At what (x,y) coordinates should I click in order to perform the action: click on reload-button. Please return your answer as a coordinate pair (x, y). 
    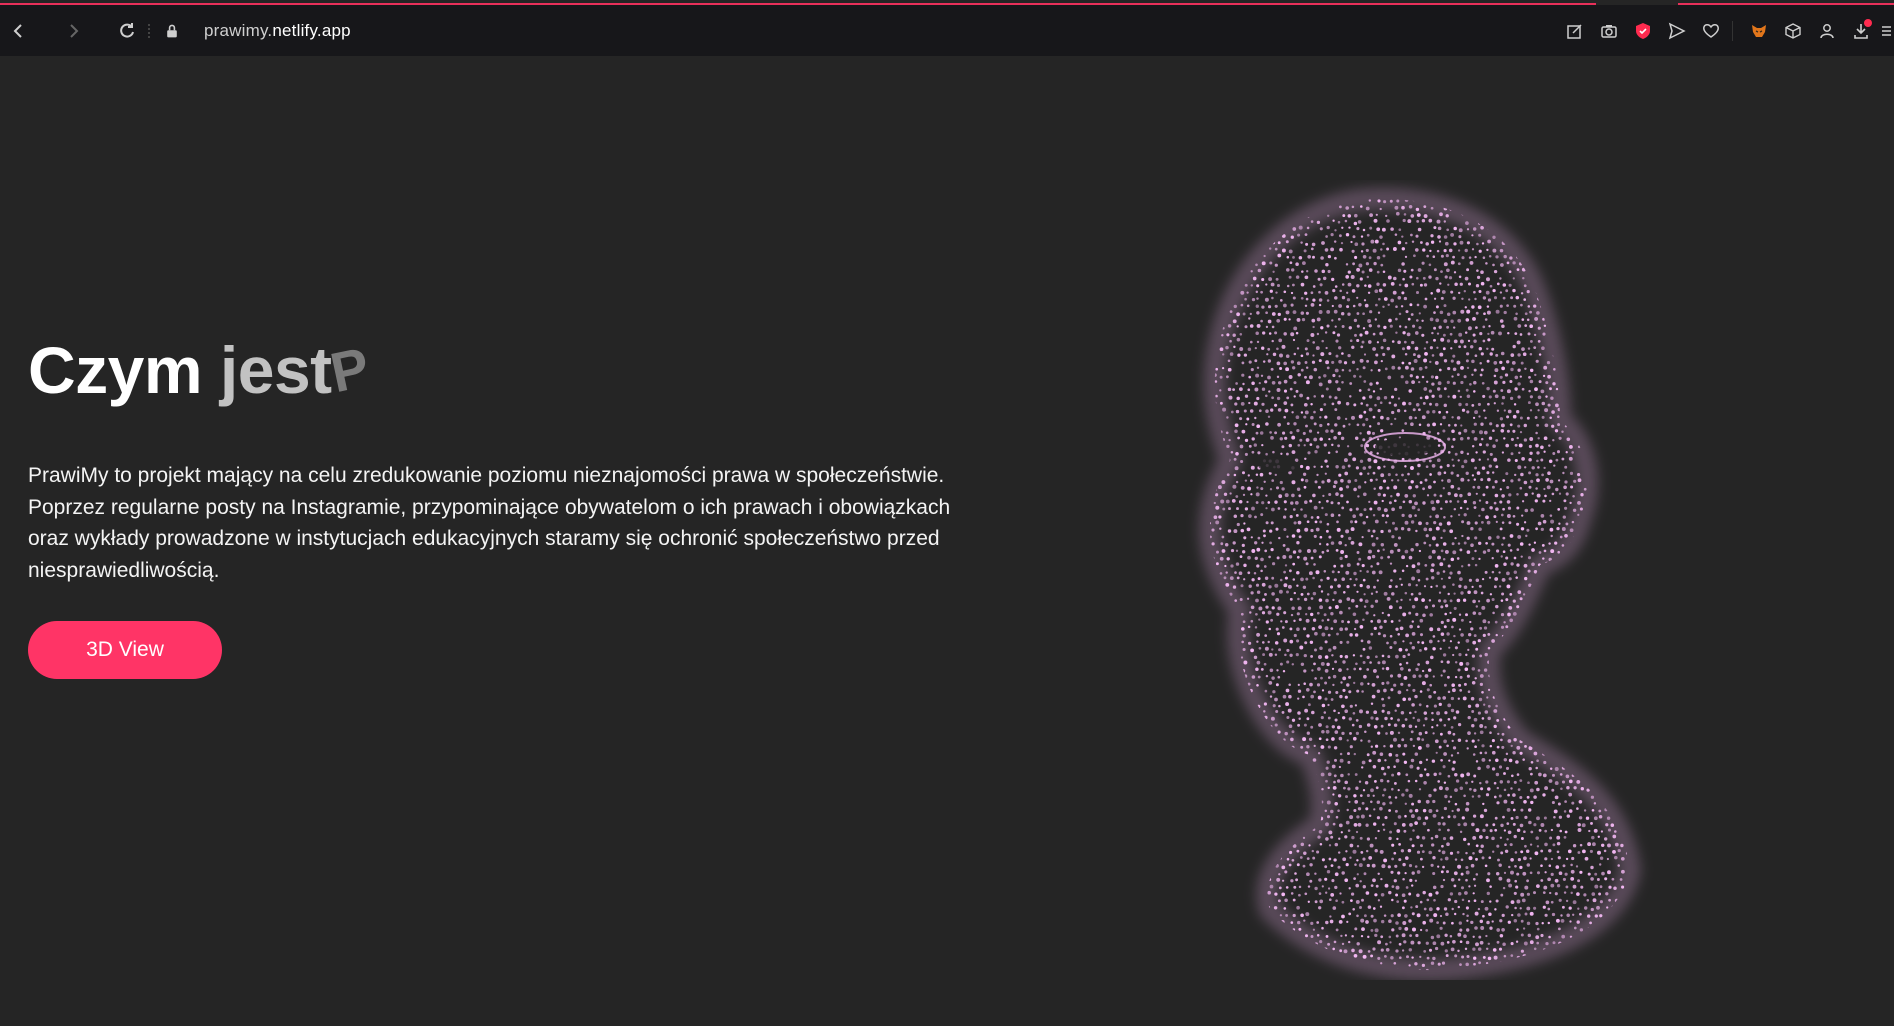
    Looking at the image, I should click on (127, 31).